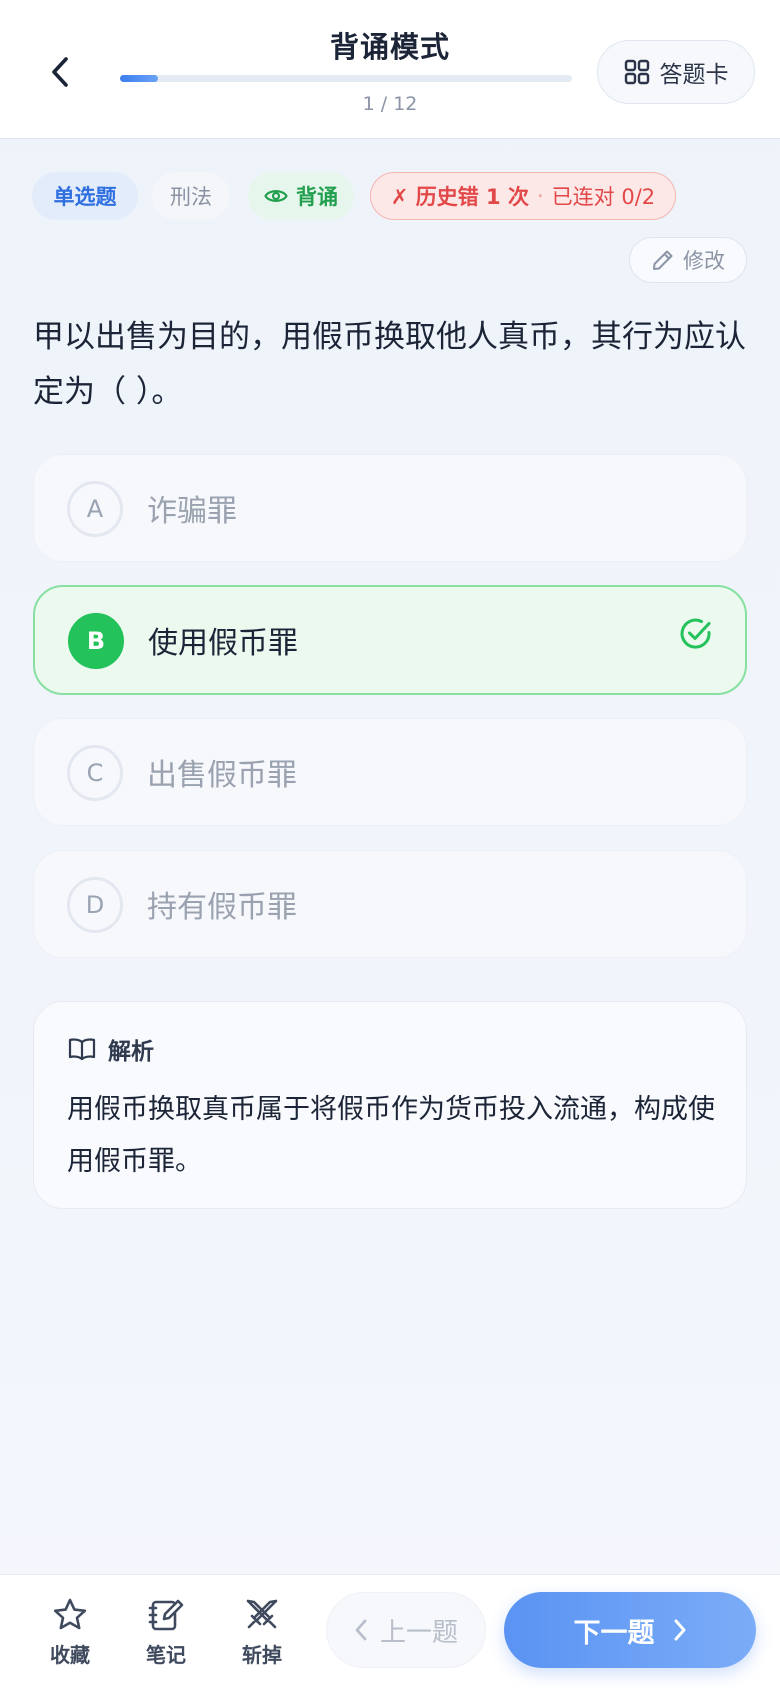 The height and width of the screenshot is (1688, 780). Describe the element at coordinates (70, 1633) in the screenshot. I see `favorite-button: 收藏` at that location.